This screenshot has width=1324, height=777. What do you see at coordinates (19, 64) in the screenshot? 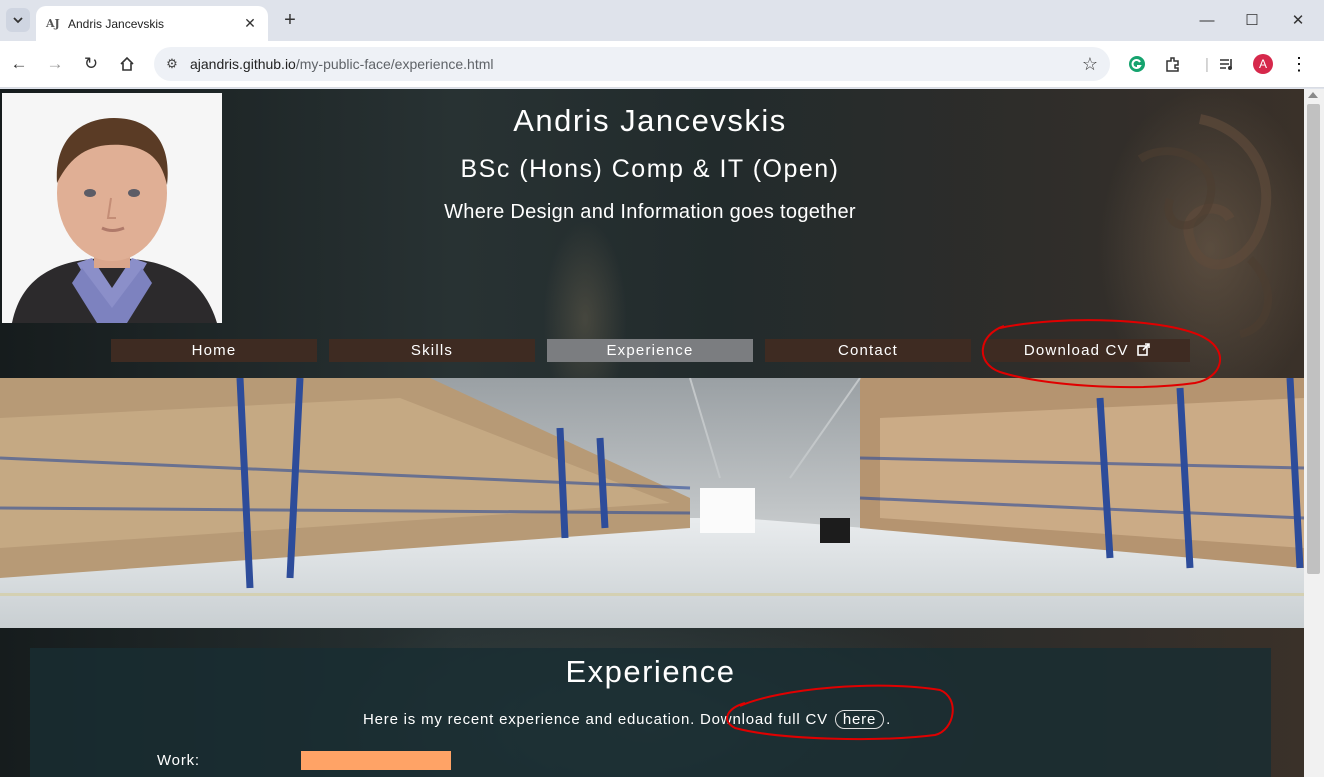
I see `back-icon: ←` at bounding box center [19, 64].